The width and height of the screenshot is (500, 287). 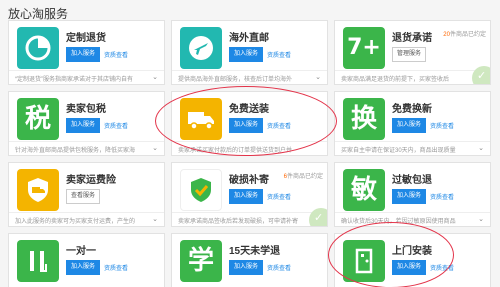 I want to click on card-description: 针对海外直邮商品提供包税服务，降低买家海, so click(x=75, y=151).